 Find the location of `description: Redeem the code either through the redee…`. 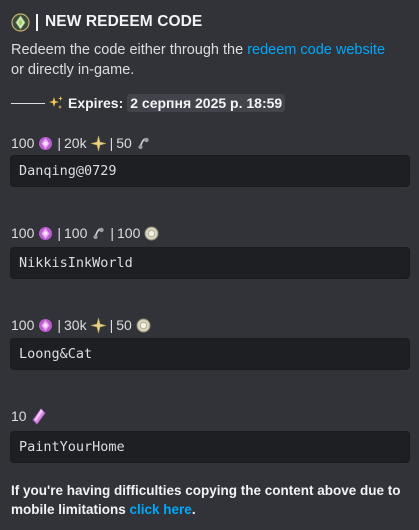

description: Redeem the code either through the redee… is located at coordinates (206, 60).